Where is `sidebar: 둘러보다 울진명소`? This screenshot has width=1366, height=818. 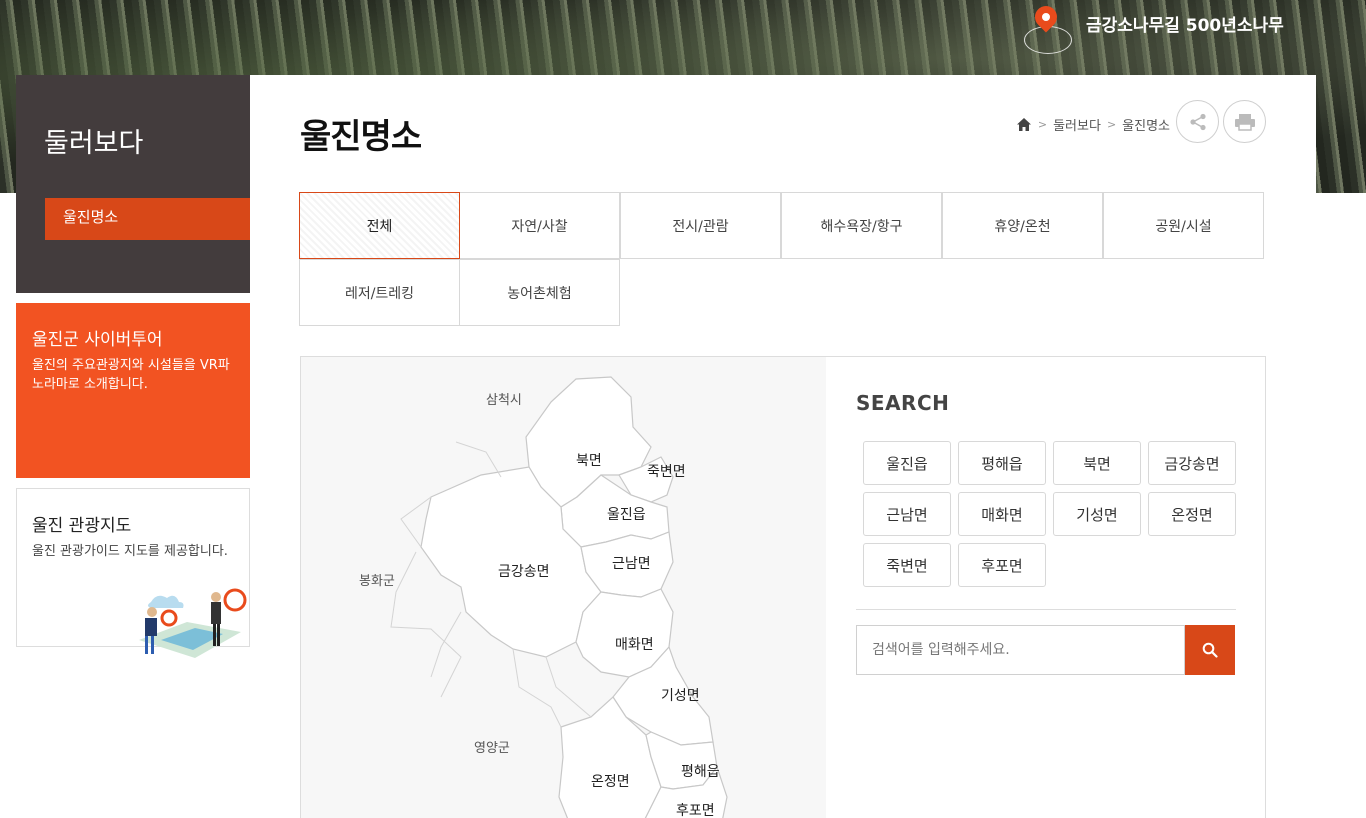
sidebar: 둘러보다 울진명소 is located at coordinates (136, 184).